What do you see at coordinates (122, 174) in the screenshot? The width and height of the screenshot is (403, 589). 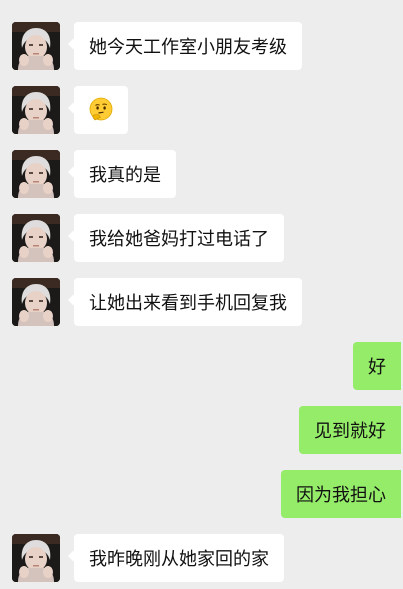 I see `incoming-message-bubble: 我真的是` at bounding box center [122, 174].